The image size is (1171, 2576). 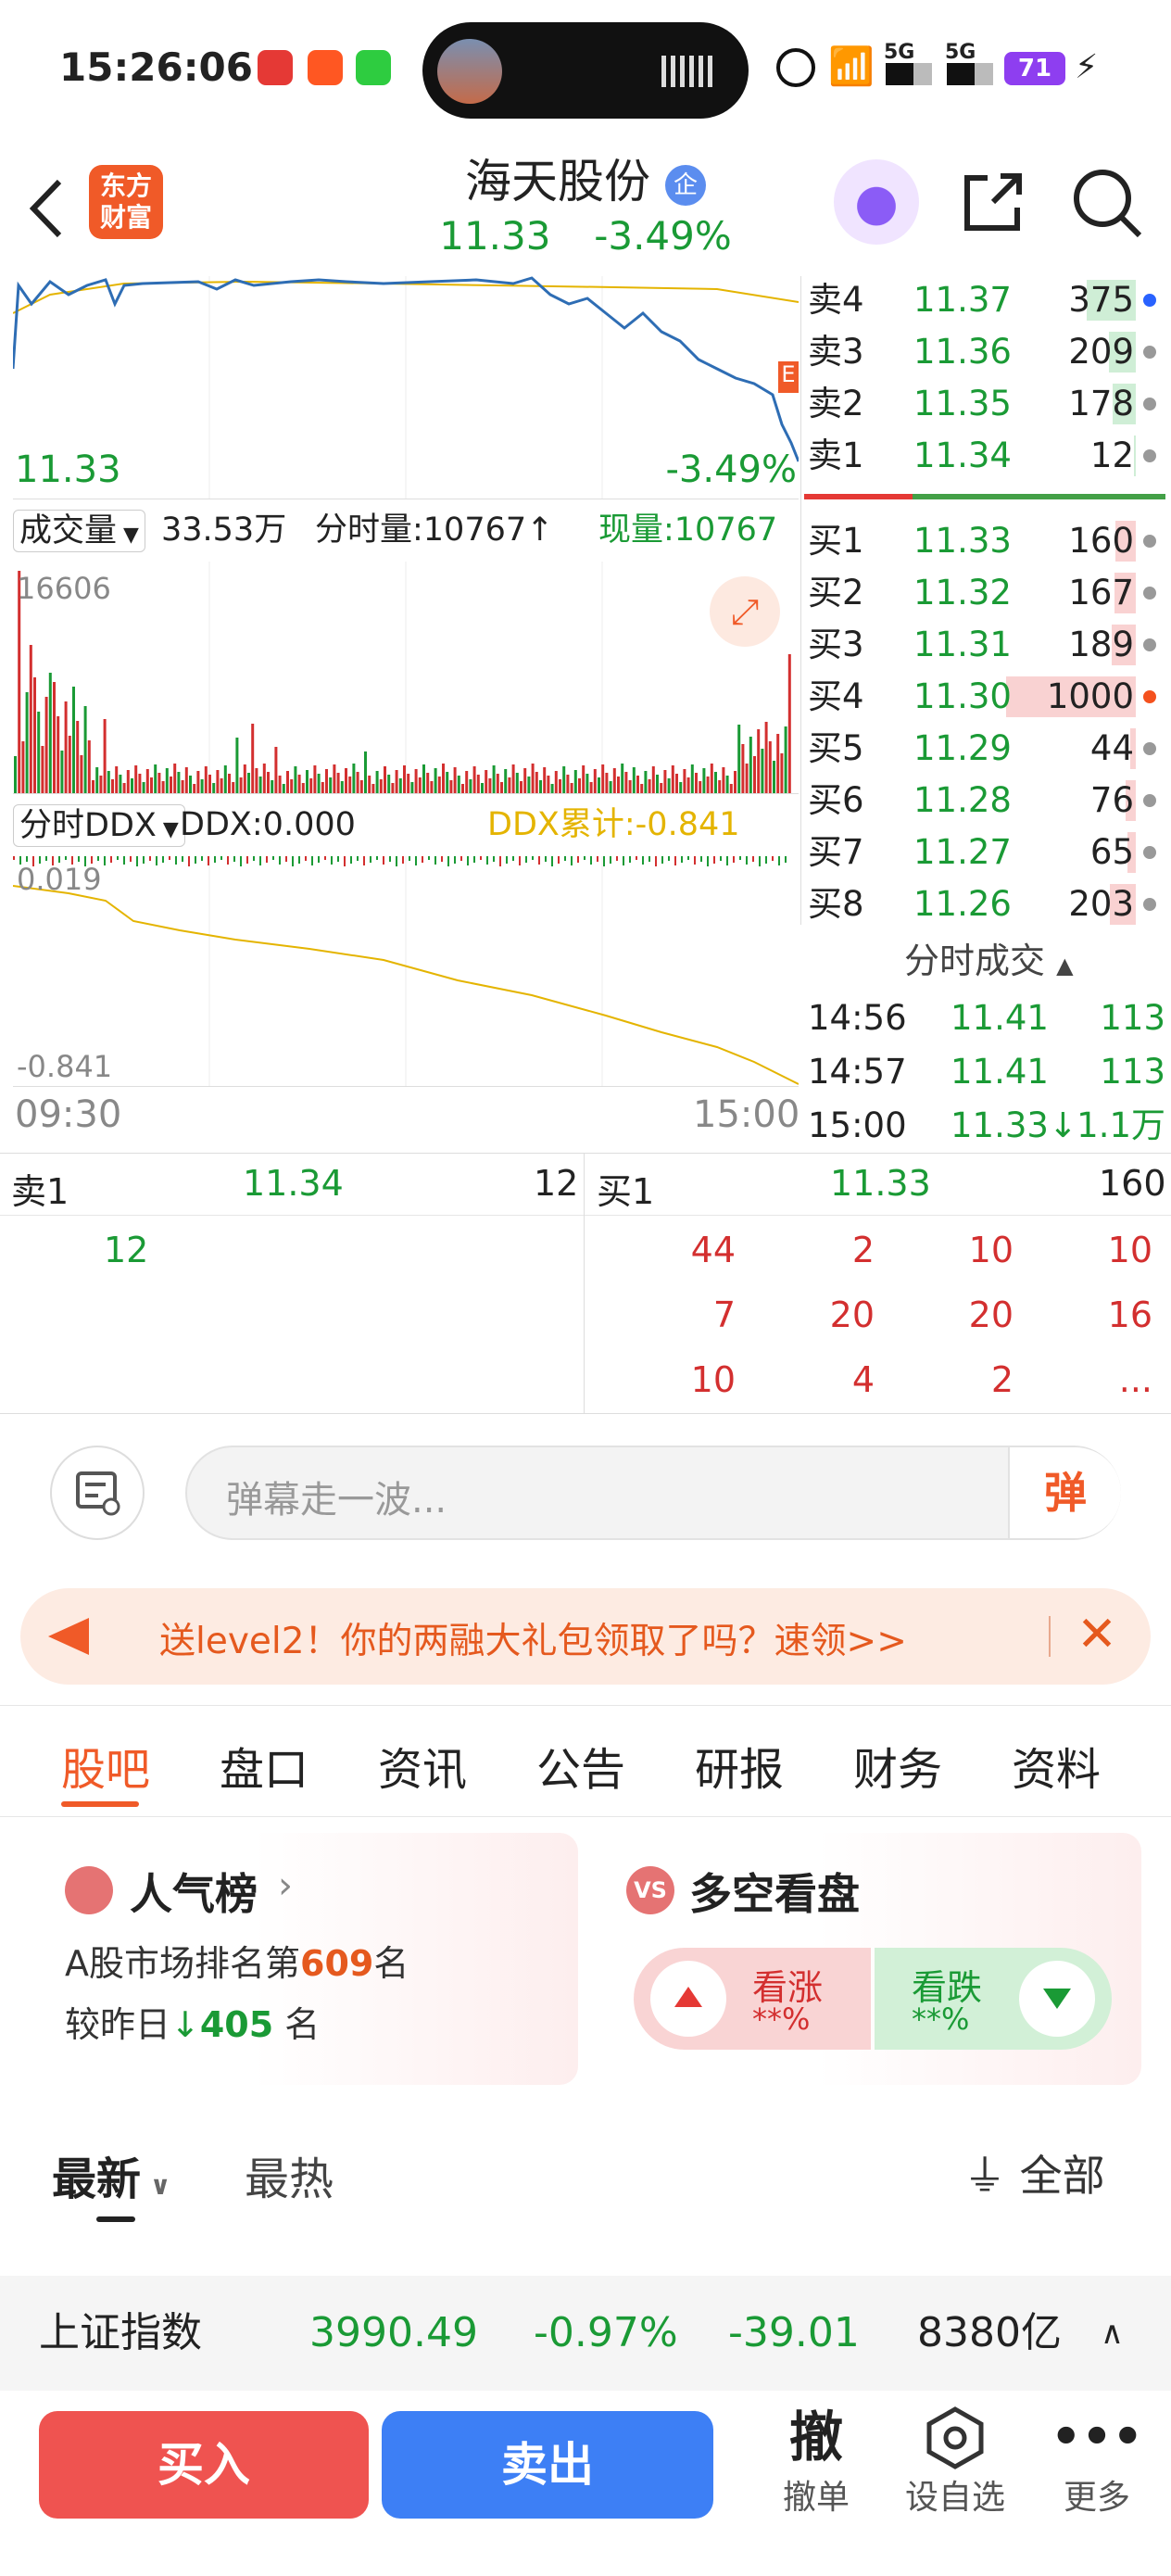 I want to click on more-button: ••• 更多, so click(x=1097, y=2461).